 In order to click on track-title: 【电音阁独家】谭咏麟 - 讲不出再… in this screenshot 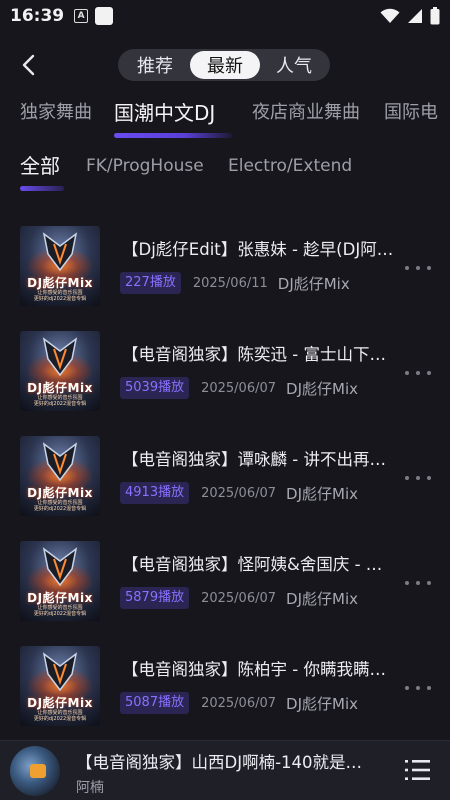, I will do `click(254, 459)`.